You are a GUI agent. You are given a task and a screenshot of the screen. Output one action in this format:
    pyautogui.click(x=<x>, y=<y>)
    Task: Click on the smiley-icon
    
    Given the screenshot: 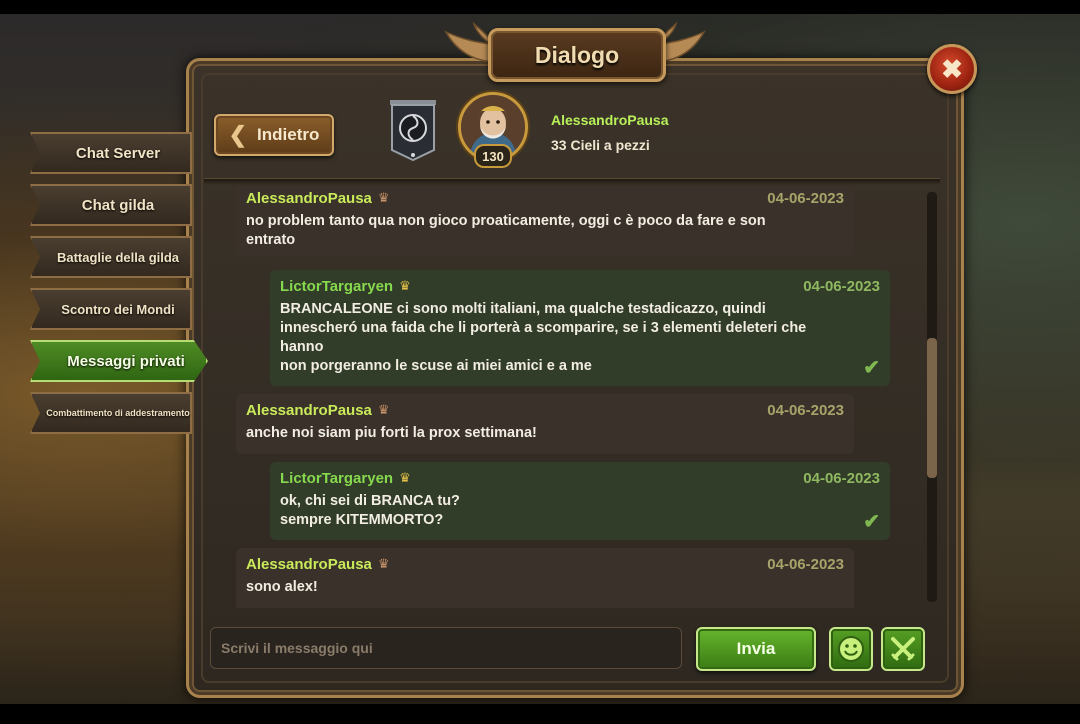 What is the action you would take?
    pyautogui.click(x=851, y=649)
    